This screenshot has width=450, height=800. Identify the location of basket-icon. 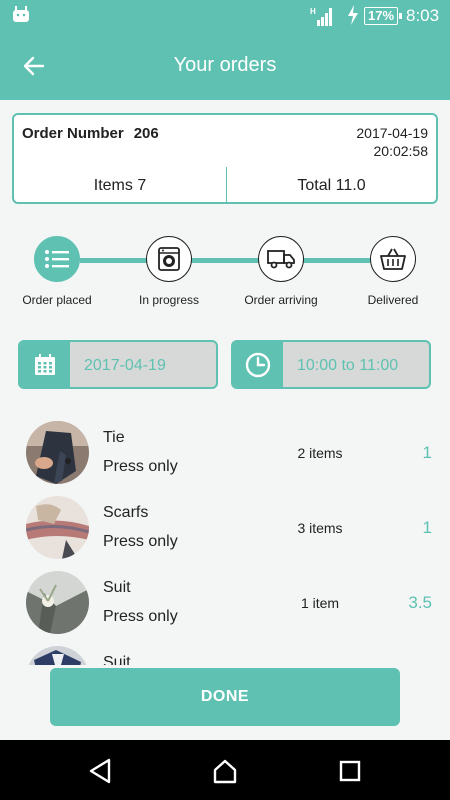
(393, 259).